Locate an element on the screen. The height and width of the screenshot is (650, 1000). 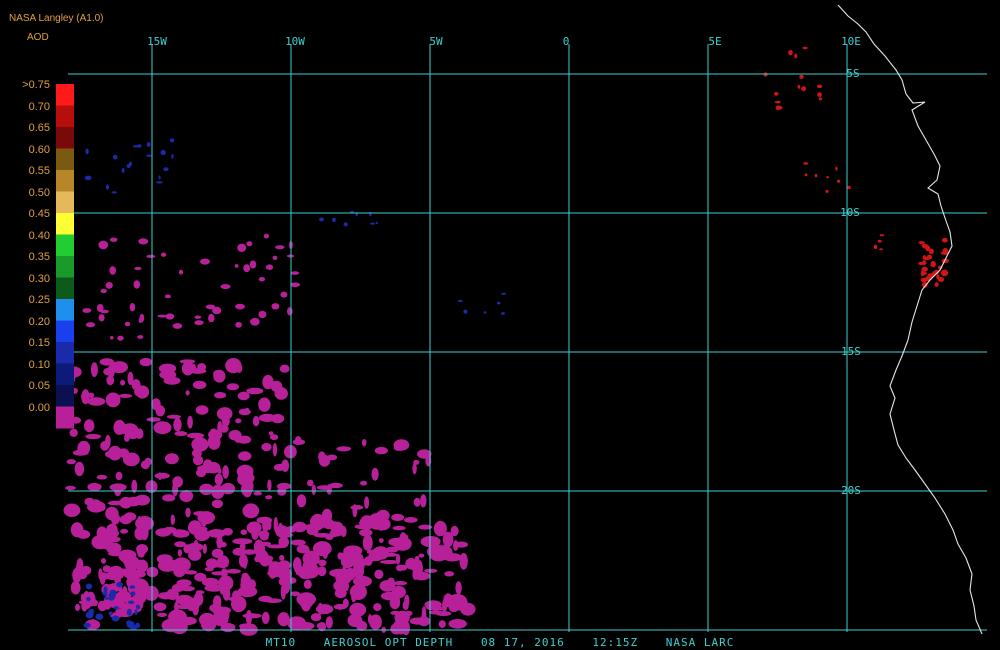
colorbar-label: 0.40 is located at coordinates (39, 235).